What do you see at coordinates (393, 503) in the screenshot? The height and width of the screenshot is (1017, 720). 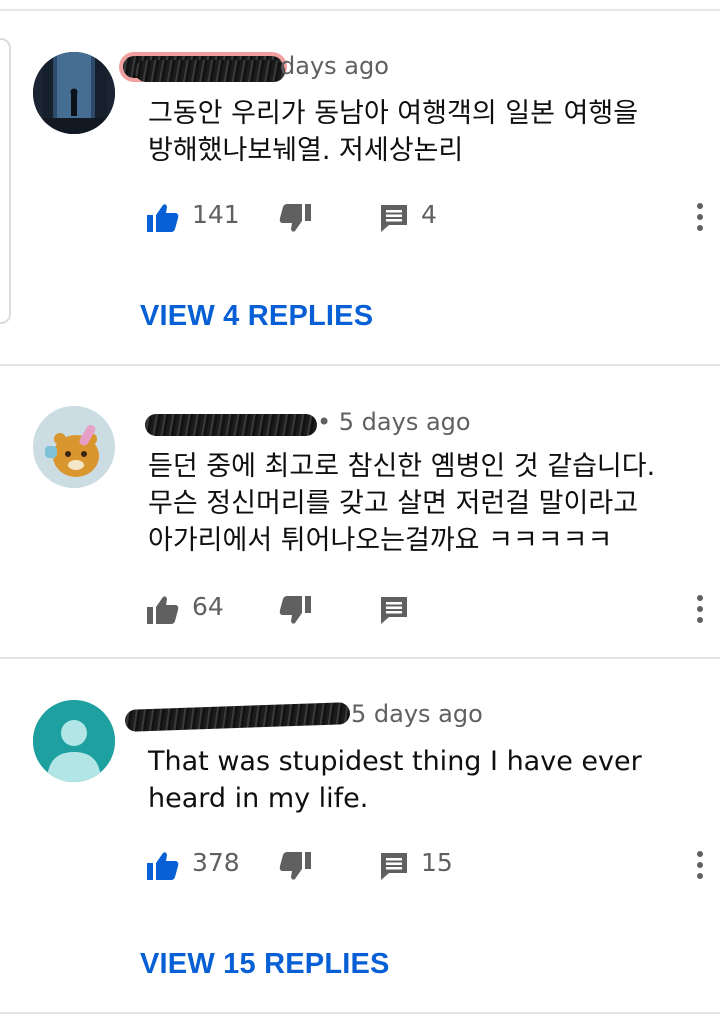 I see `comment-text-line: 무슨 정신머리를 갖고 살면 저런걸 말이라고` at bounding box center [393, 503].